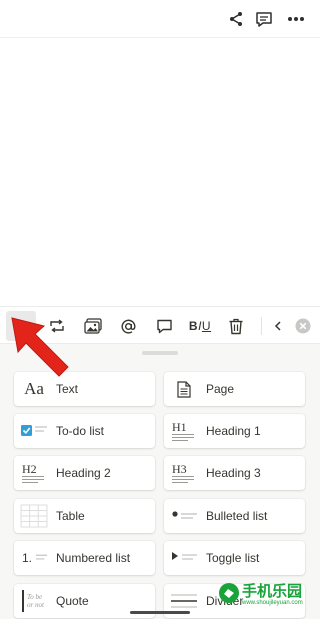  I want to click on mention-button, so click(128, 326).